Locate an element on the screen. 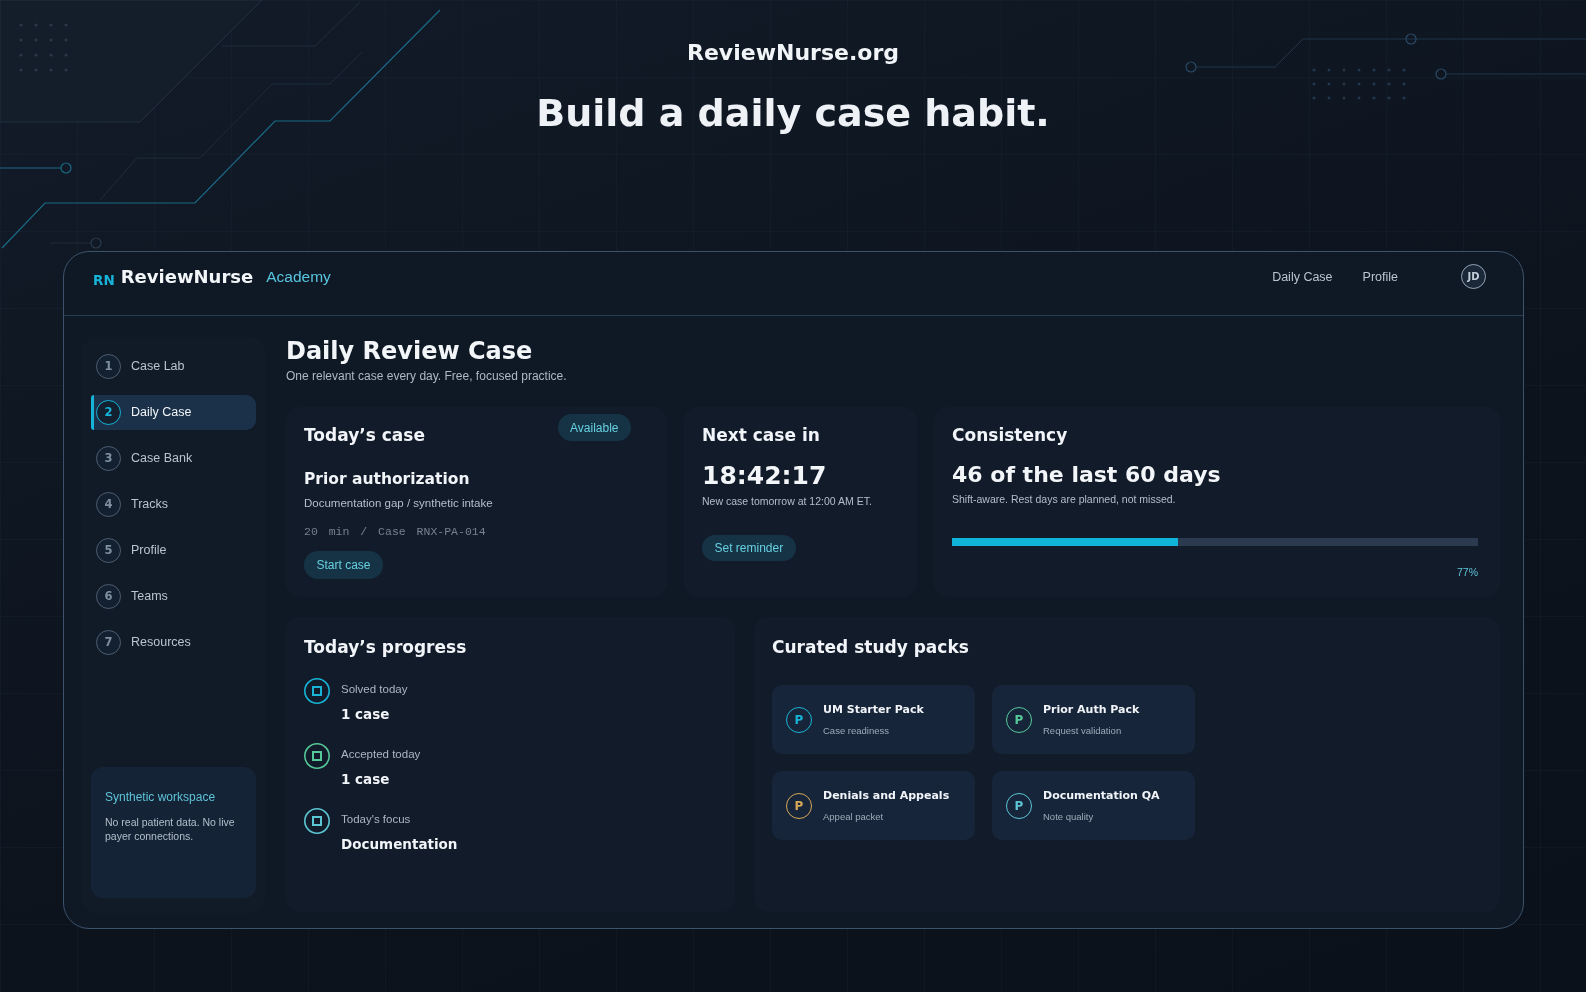 The width and height of the screenshot is (1586, 992). nav-link: Profile is located at coordinates (1380, 276).